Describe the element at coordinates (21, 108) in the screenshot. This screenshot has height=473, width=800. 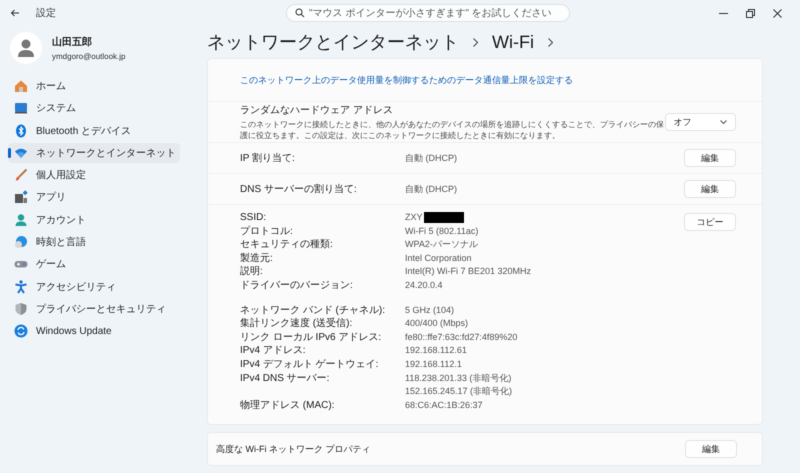
I see `monitor-icon` at that location.